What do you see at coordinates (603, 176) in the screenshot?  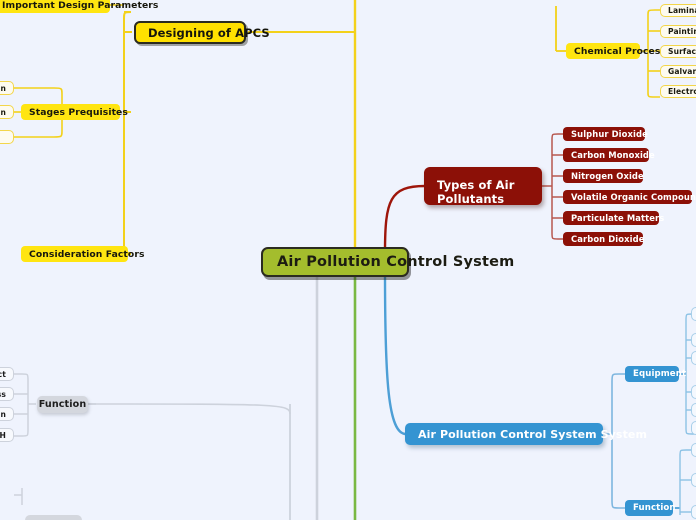 I see `node-pollutant-nitrogen-oxide: Nitrogen Oxide` at bounding box center [603, 176].